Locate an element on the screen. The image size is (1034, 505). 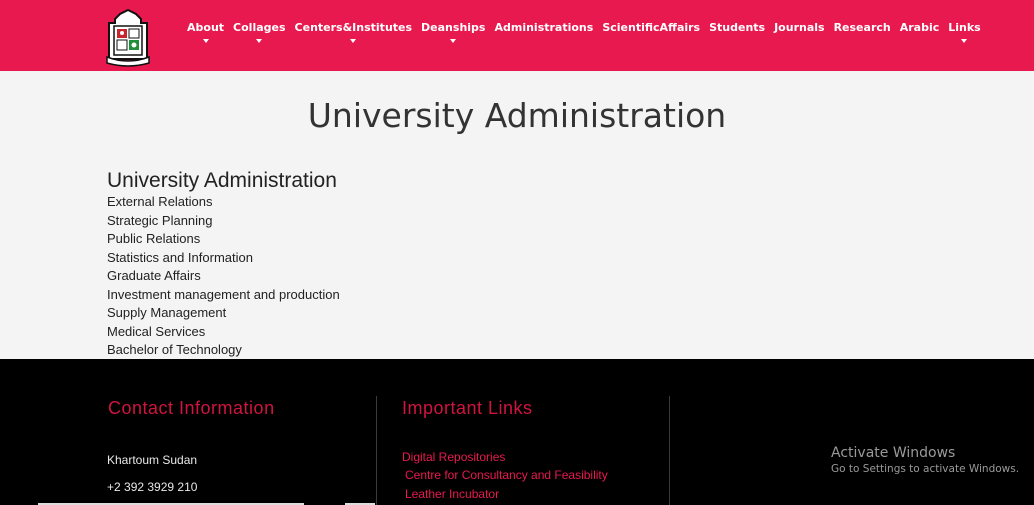
link-strategic-planning: Strategic Planning is located at coordinates (223, 222).